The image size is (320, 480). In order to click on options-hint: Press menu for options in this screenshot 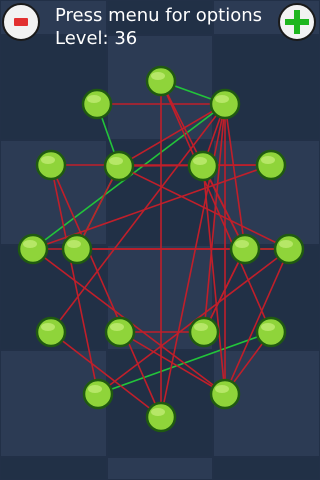, I will do `click(159, 15)`.